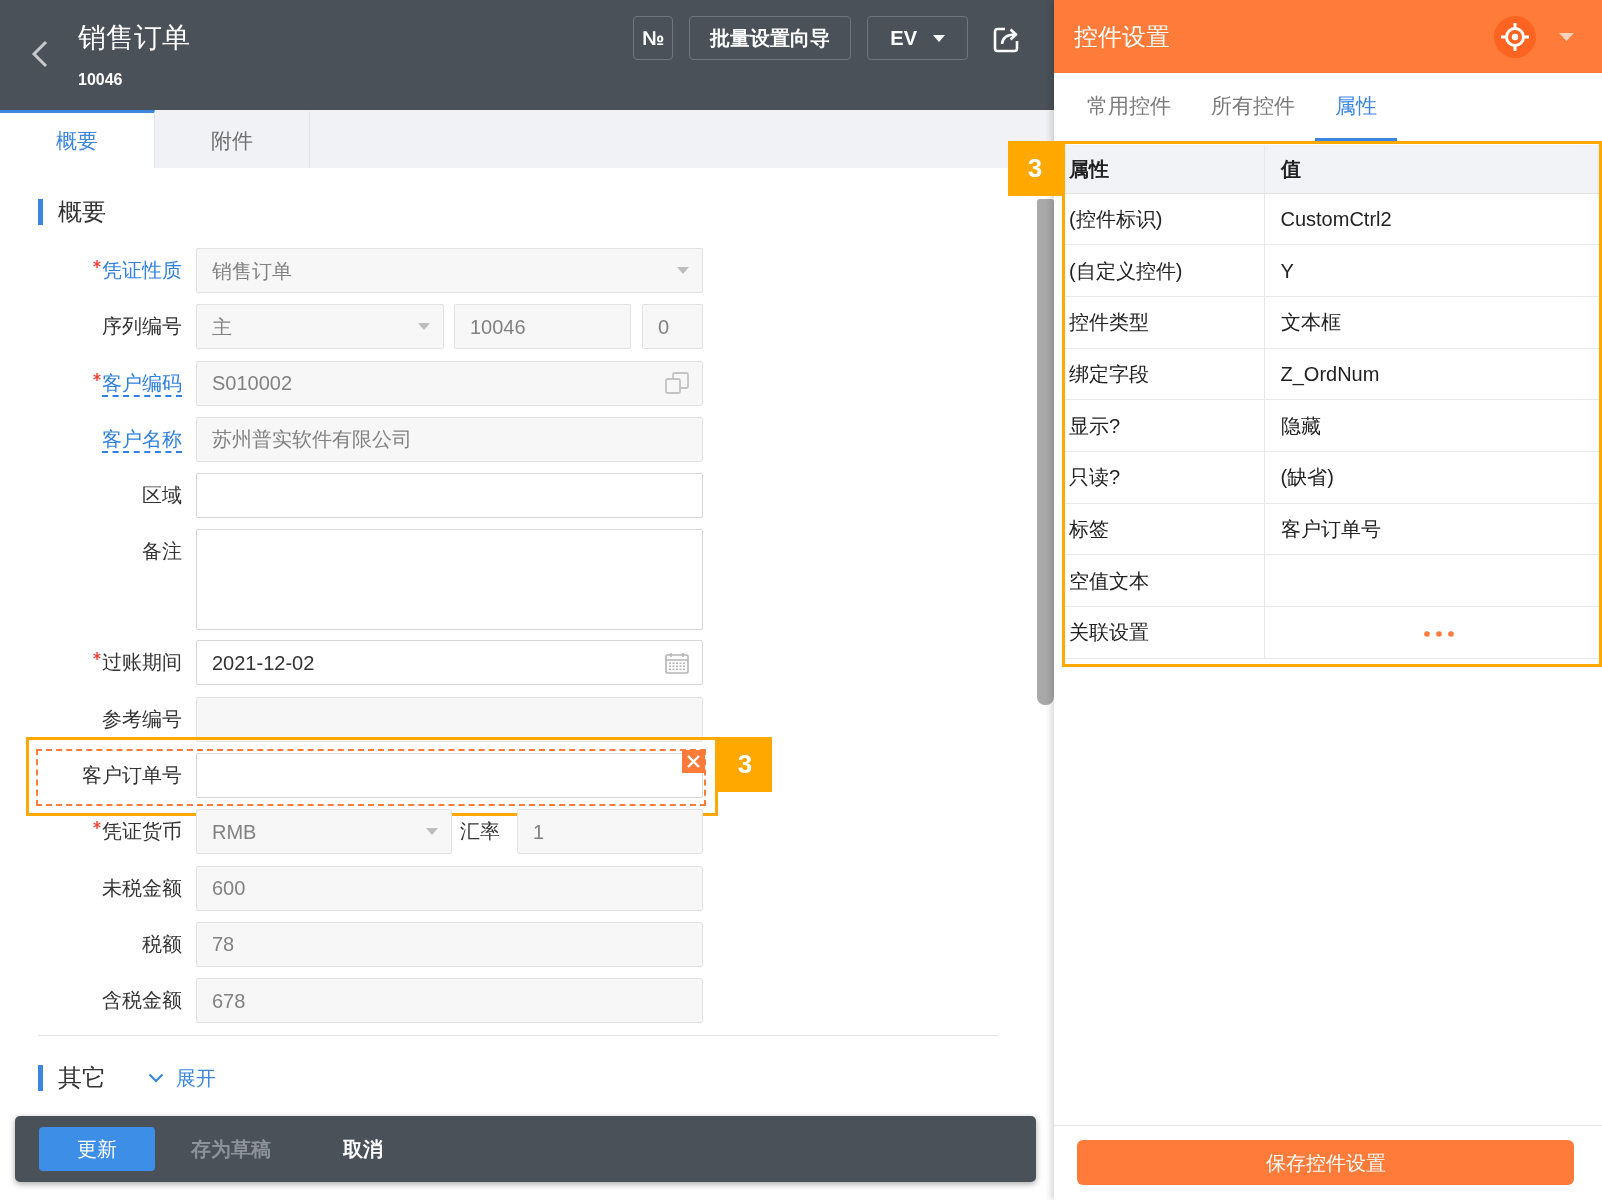  I want to click on property-name: (自定义控件), so click(1164, 270).